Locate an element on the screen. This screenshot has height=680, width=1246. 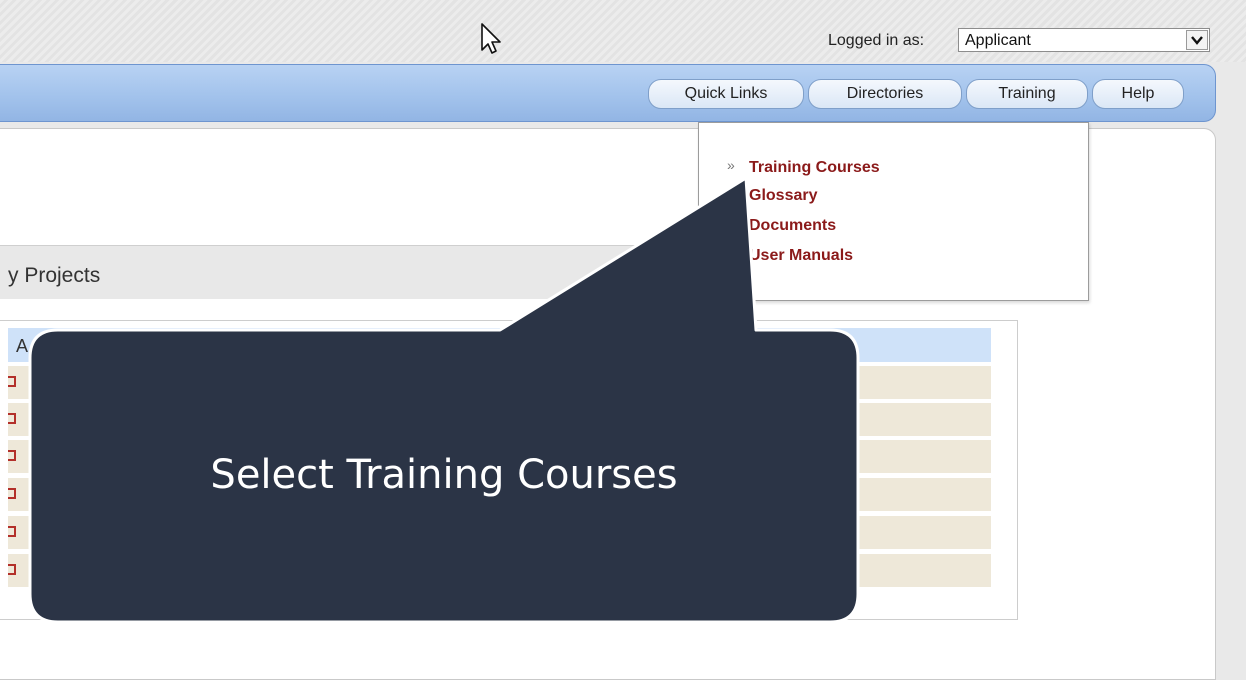
mouse-cursor-icon is located at coordinates (491, 38).